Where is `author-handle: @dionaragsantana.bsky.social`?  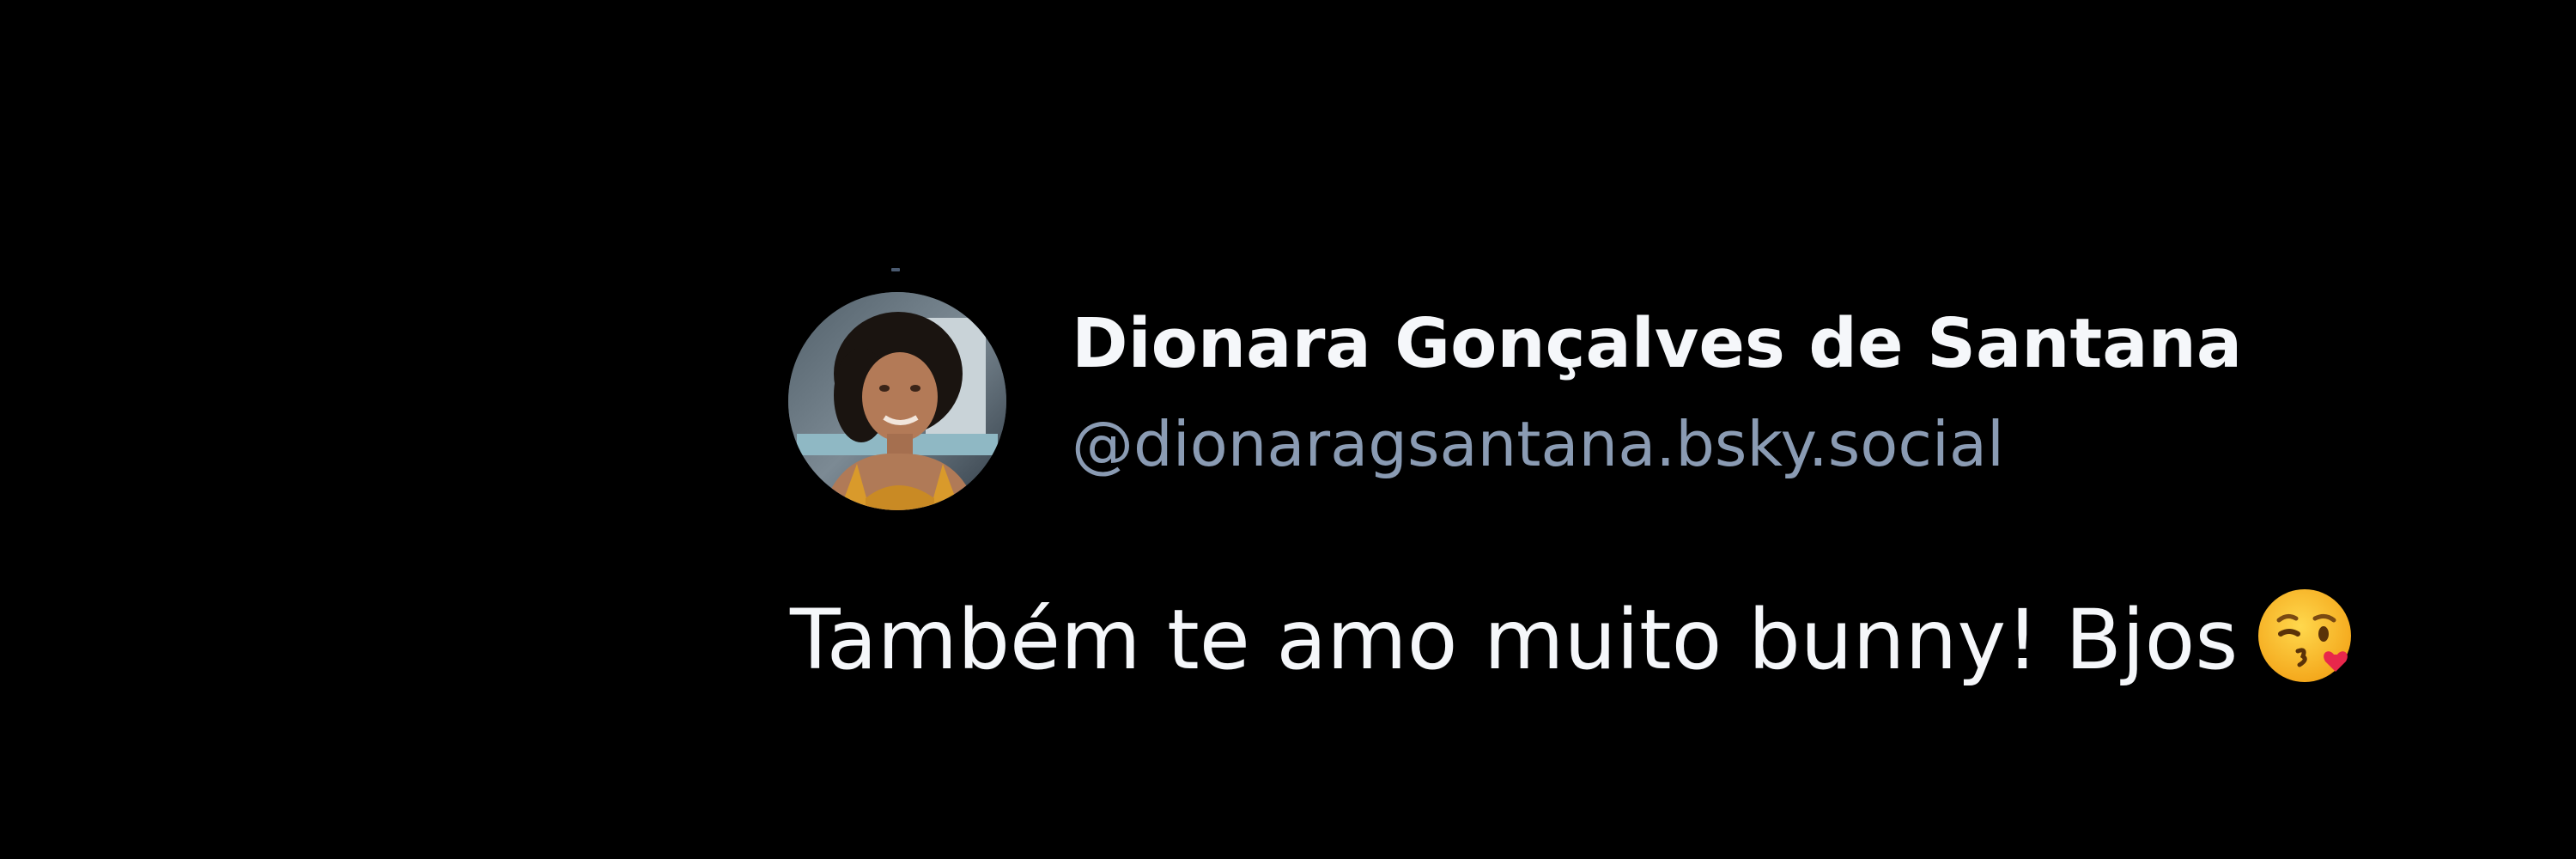
author-handle: @dionaragsantana.bsky.social is located at coordinates (1716, 444).